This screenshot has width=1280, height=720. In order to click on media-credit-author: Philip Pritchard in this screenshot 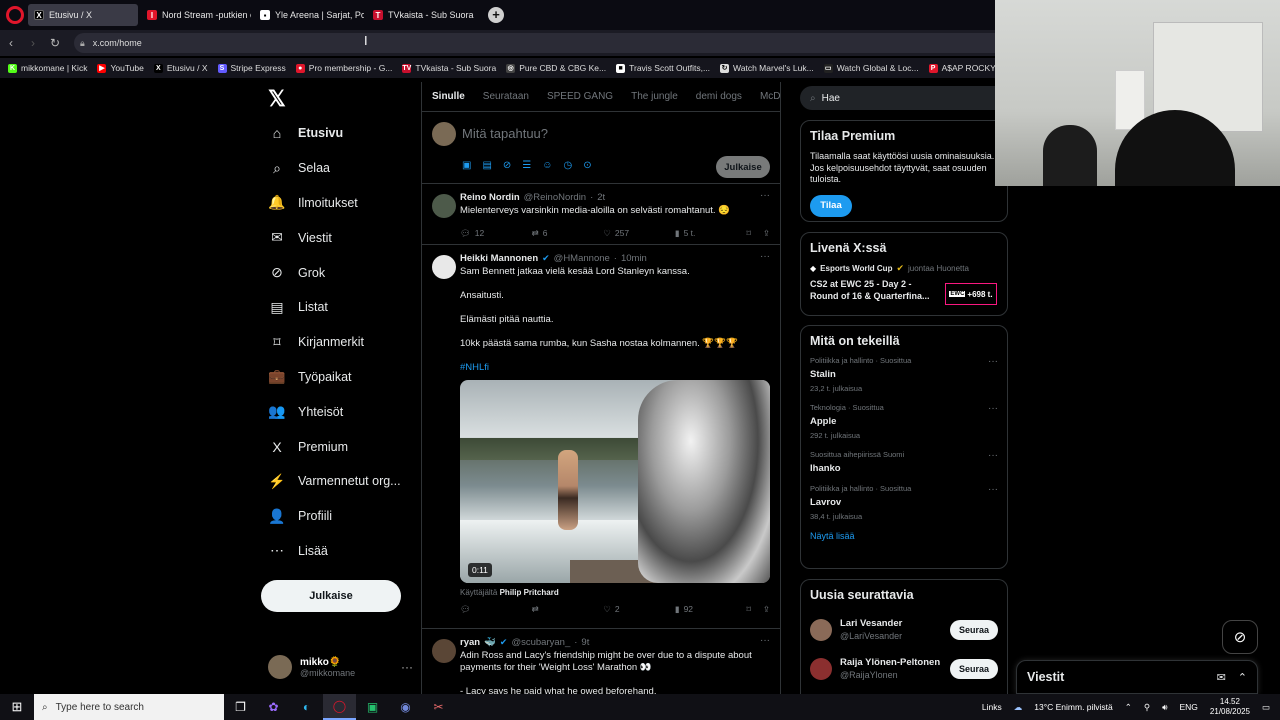, I will do `click(529, 592)`.